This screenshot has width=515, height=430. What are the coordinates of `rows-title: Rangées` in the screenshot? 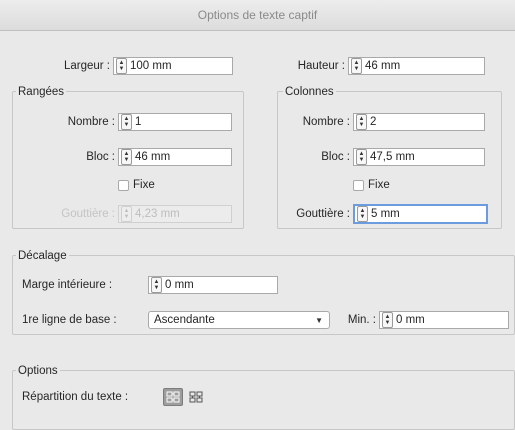 It's located at (41, 92).